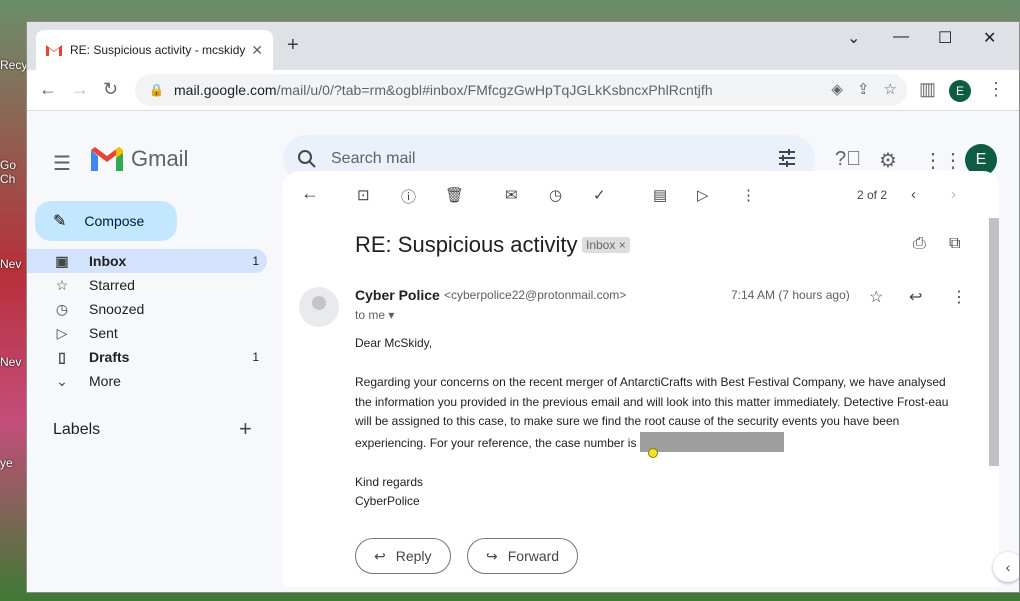  Describe the element at coordinates (790, 295) in the screenshot. I see `email-timestamp: 7:14 AM (7 hours ago)` at that location.